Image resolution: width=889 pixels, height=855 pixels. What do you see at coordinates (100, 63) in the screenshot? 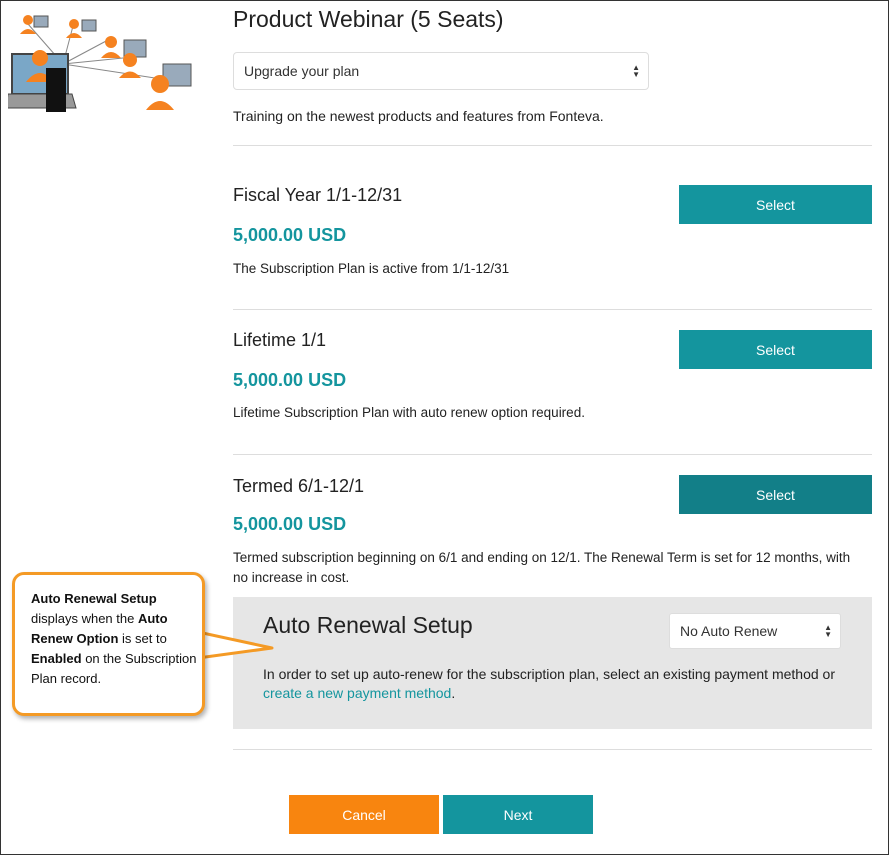
I see `product-image` at bounding box center [100, 63].